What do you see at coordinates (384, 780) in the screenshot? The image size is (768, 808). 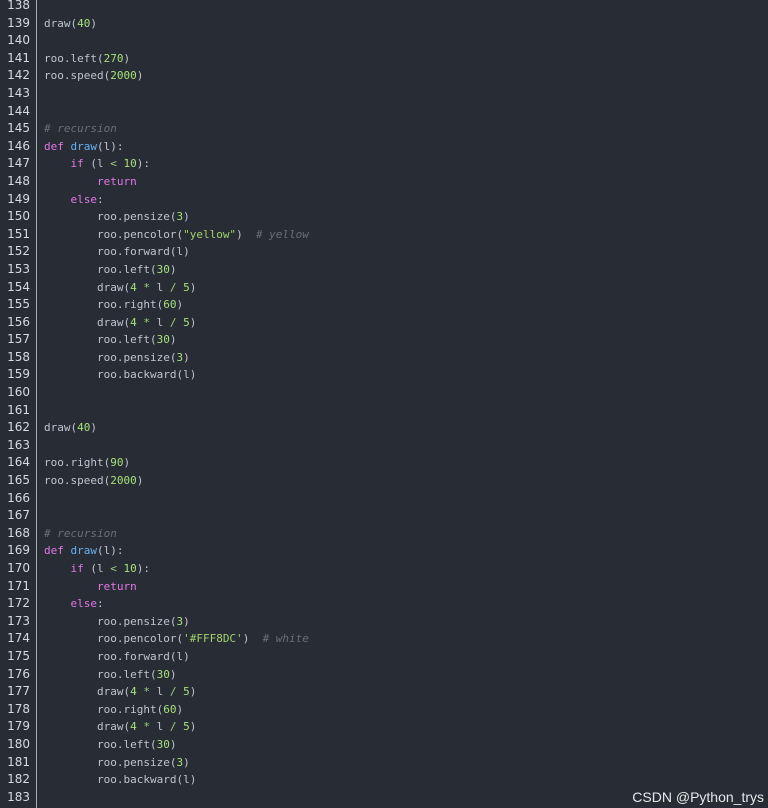 I see `code-line: 182 roo.backward(l)` at bounding box center [384, 780].